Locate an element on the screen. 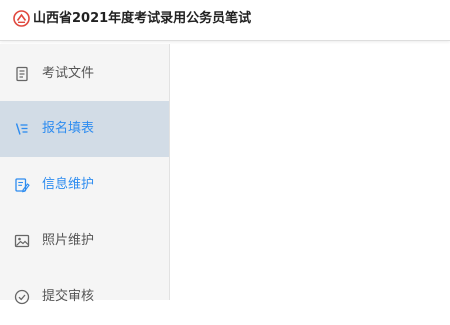 Image resolution: width=450 pixels, height=325 pixels. sidebar-item-label: 照片维护 is located at coordinates (68, 240).